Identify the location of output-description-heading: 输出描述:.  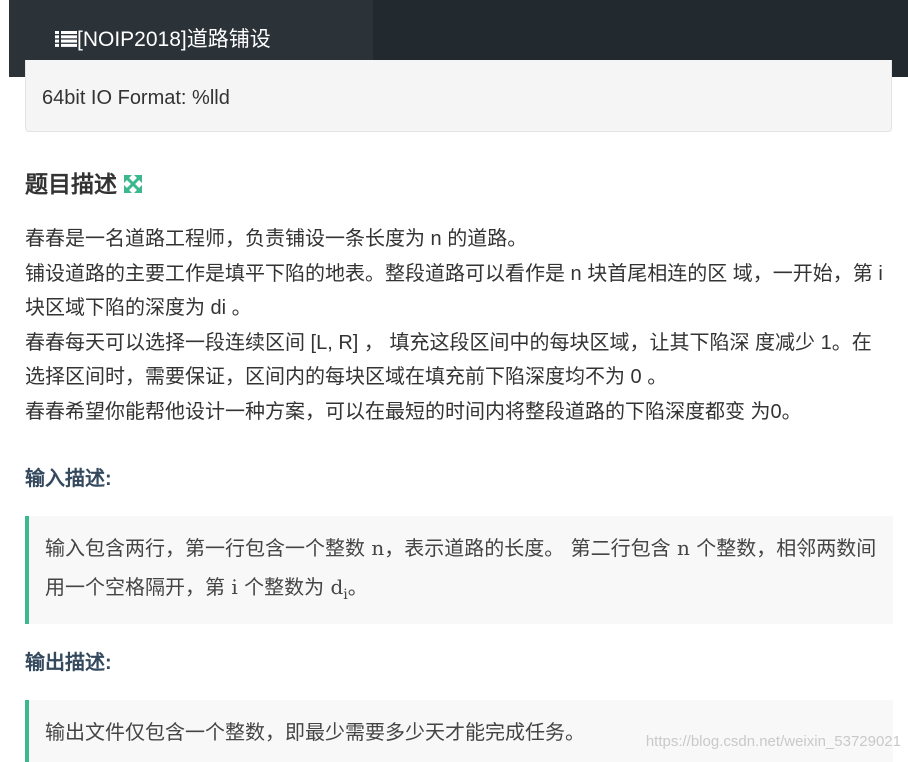
(68, 663).